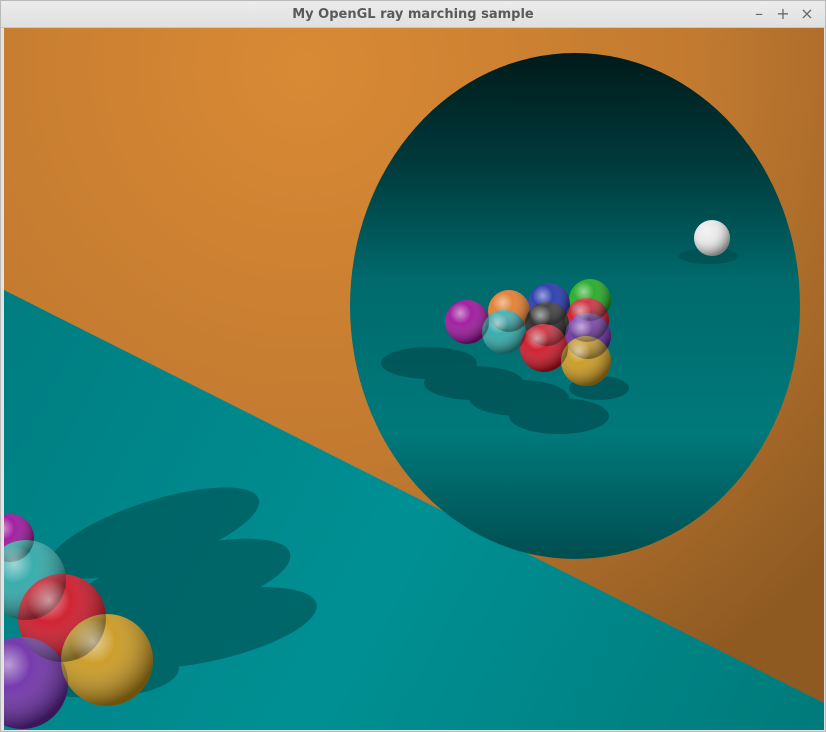 This screenshot has height=732, width=826. I want to click on maximize-button: +, so click(783, 14).